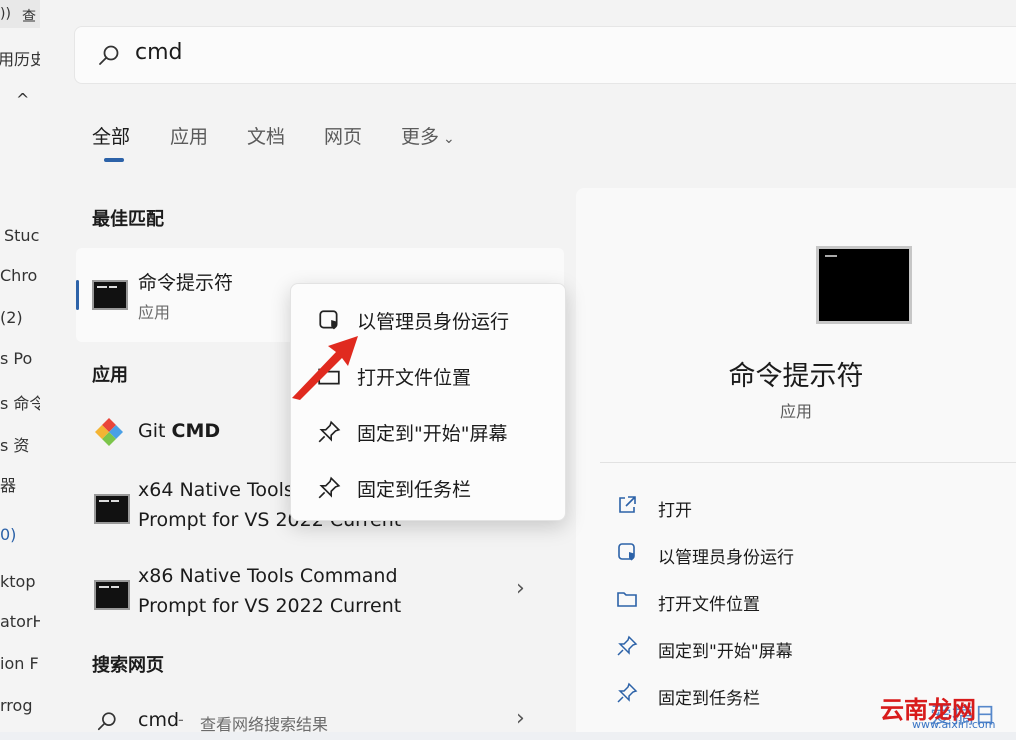  What do you see at coordinates (795, 411) in the screenshot?
I see `preview-subtitle: 应用` at bounding box center [795, 411].